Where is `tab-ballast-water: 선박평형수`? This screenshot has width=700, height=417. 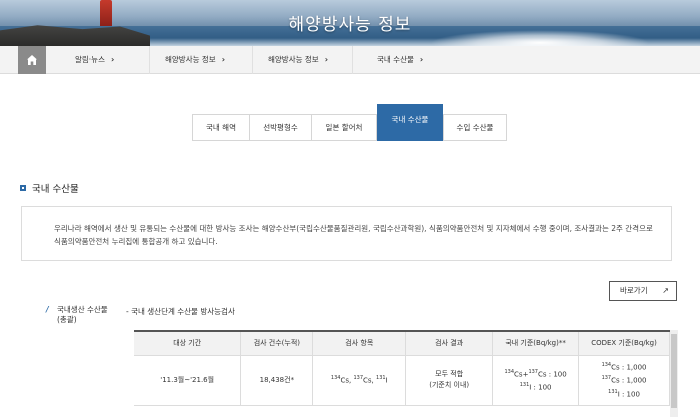
tab-ballast-water: 선박평형수 is located at coordinates (280, 127).